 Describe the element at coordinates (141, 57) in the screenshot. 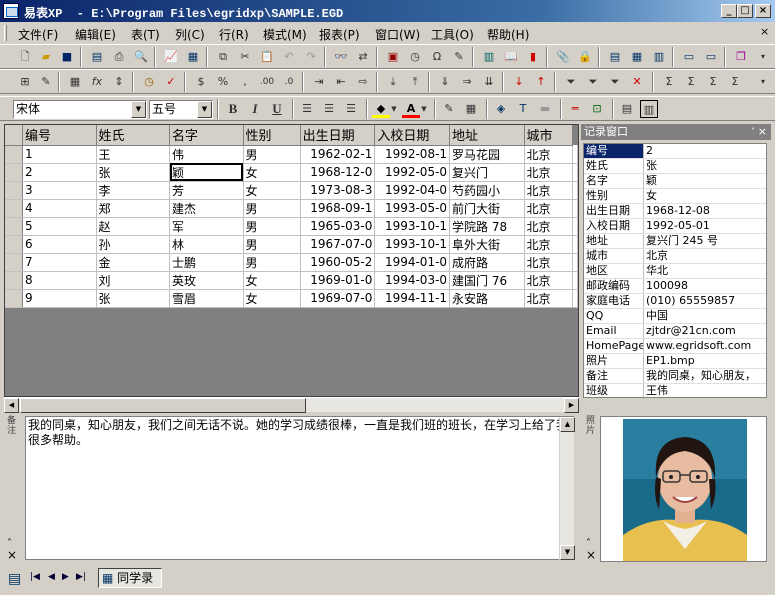

I see `print-preview-icon: 🔍` at that location.